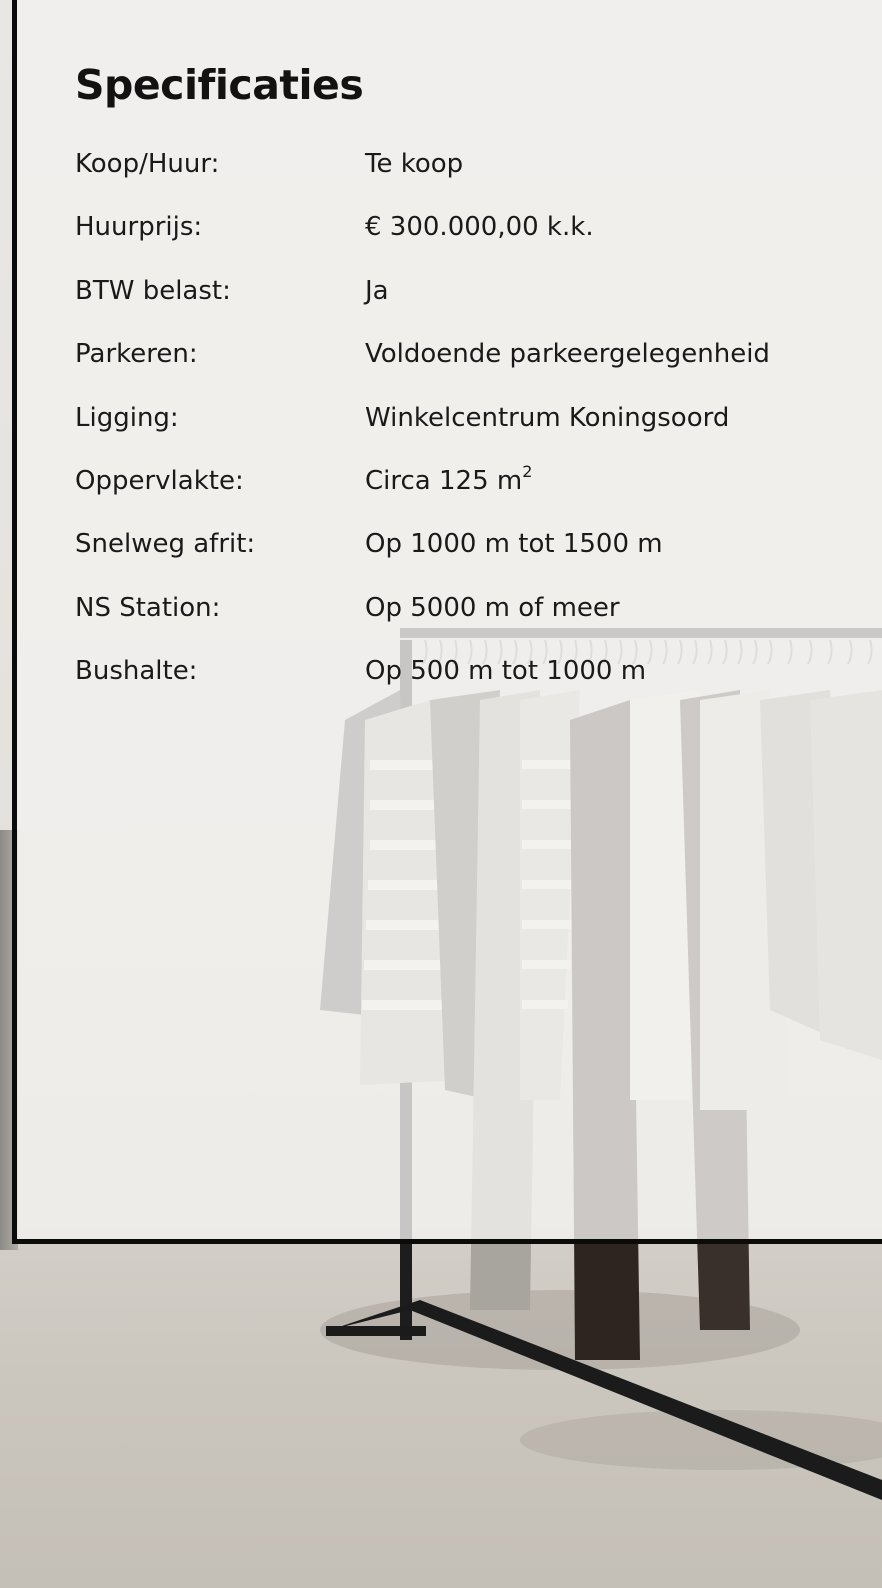 Image resolution: width=882 pixels, height=1588 pixels. I want to click on spec-row-snelweg-afrit: Snelweg afrit: Op 1000 m tot 1500 m, so click(470, 560).